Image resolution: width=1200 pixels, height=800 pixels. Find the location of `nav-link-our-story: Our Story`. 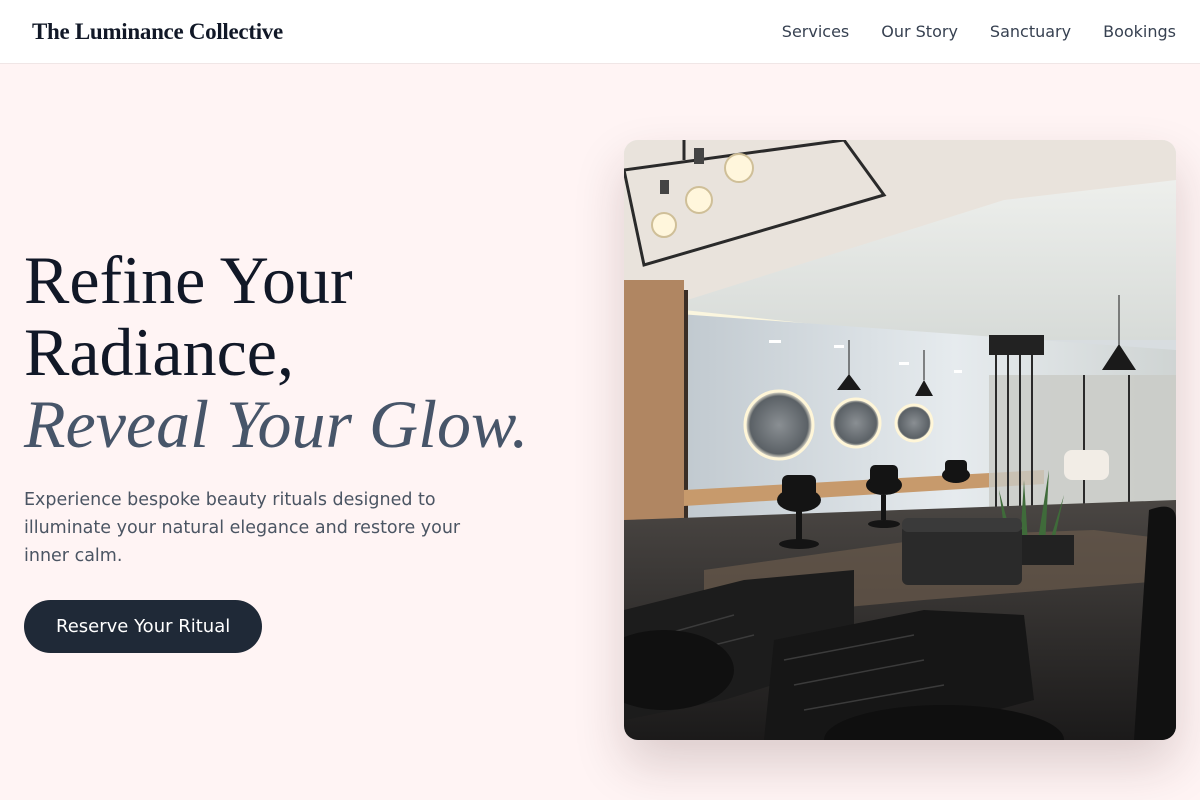

nav-link-our-story: Our Story is located at coordinates (919, 31).